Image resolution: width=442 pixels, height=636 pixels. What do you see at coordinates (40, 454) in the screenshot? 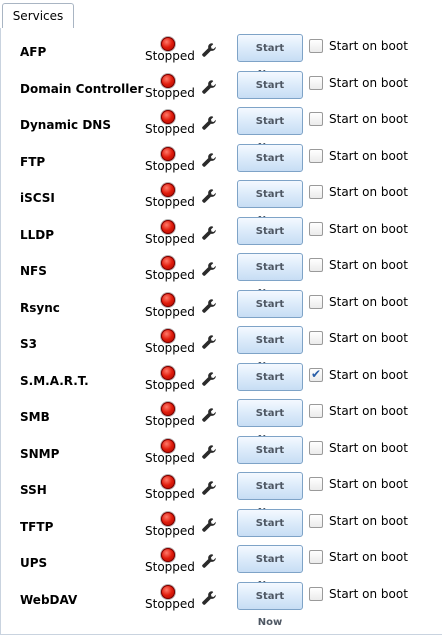
I see `service-name: SNMP` at bounding box center [40, 454].